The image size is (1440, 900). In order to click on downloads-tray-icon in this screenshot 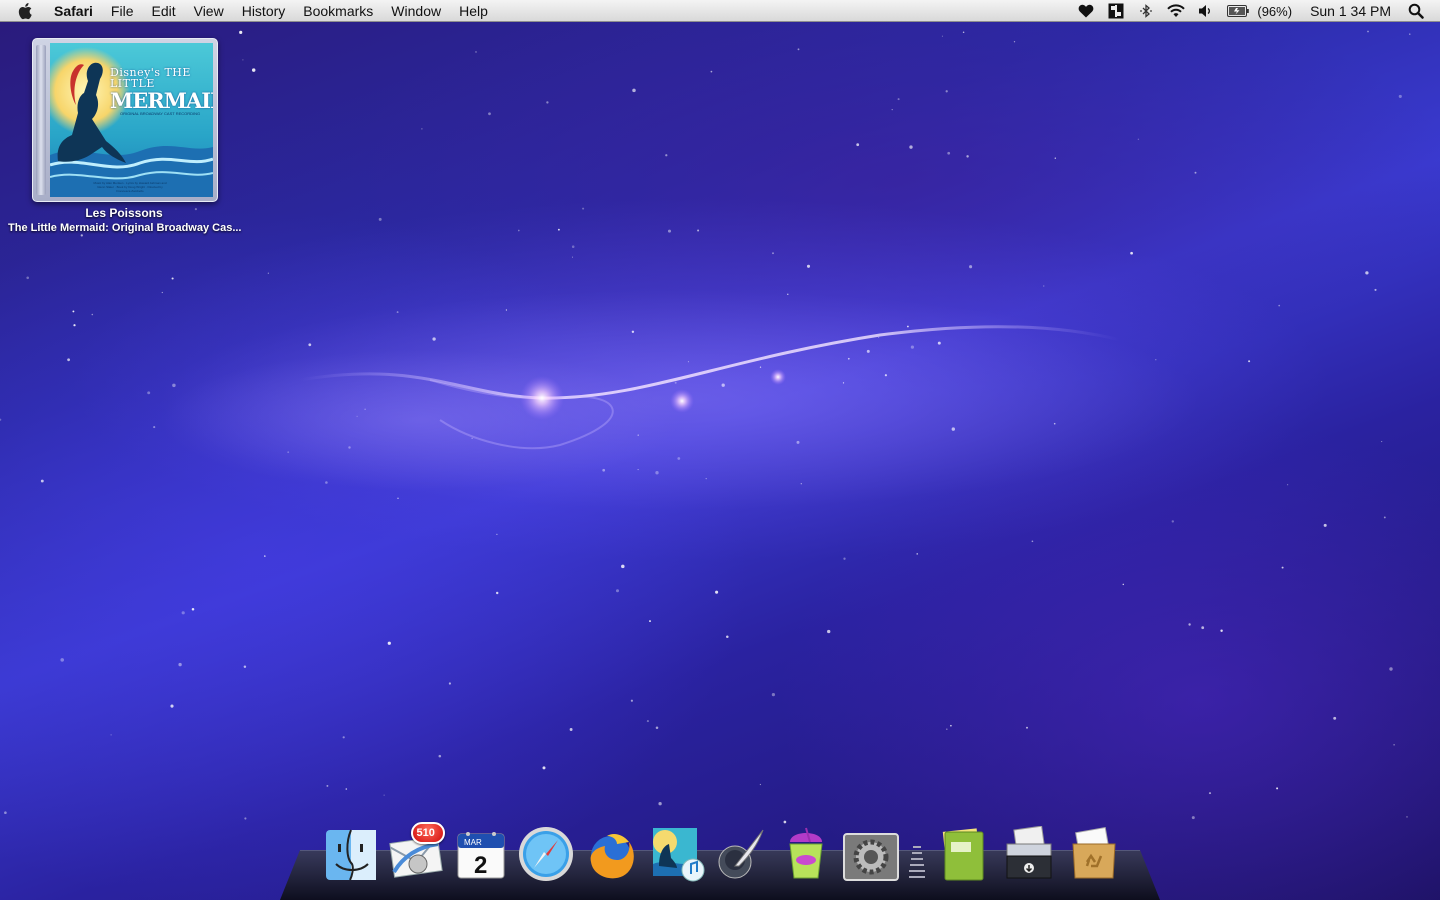, I will do `click(1028, 852)`.